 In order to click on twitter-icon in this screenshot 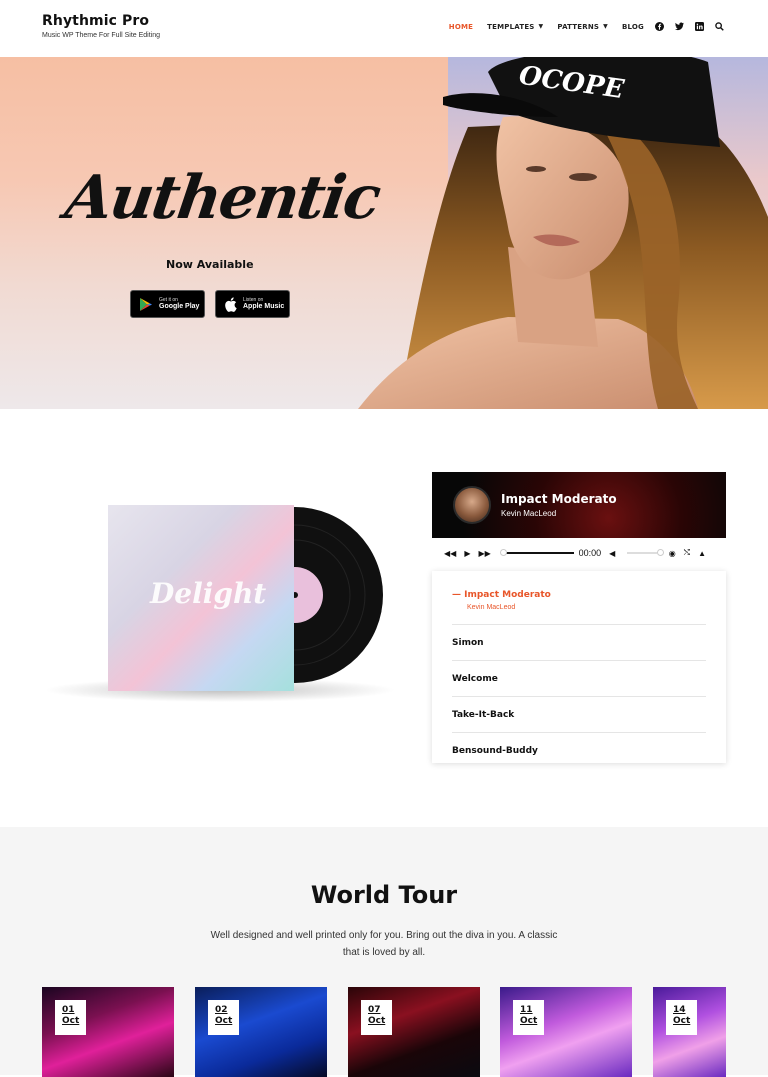, I will do `click(679, 26)`.